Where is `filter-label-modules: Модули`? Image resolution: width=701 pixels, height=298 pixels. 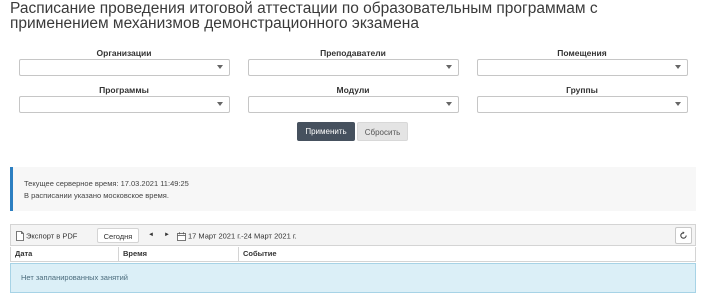 filter-label-modules: Модули is located at coordinates (353, 90).